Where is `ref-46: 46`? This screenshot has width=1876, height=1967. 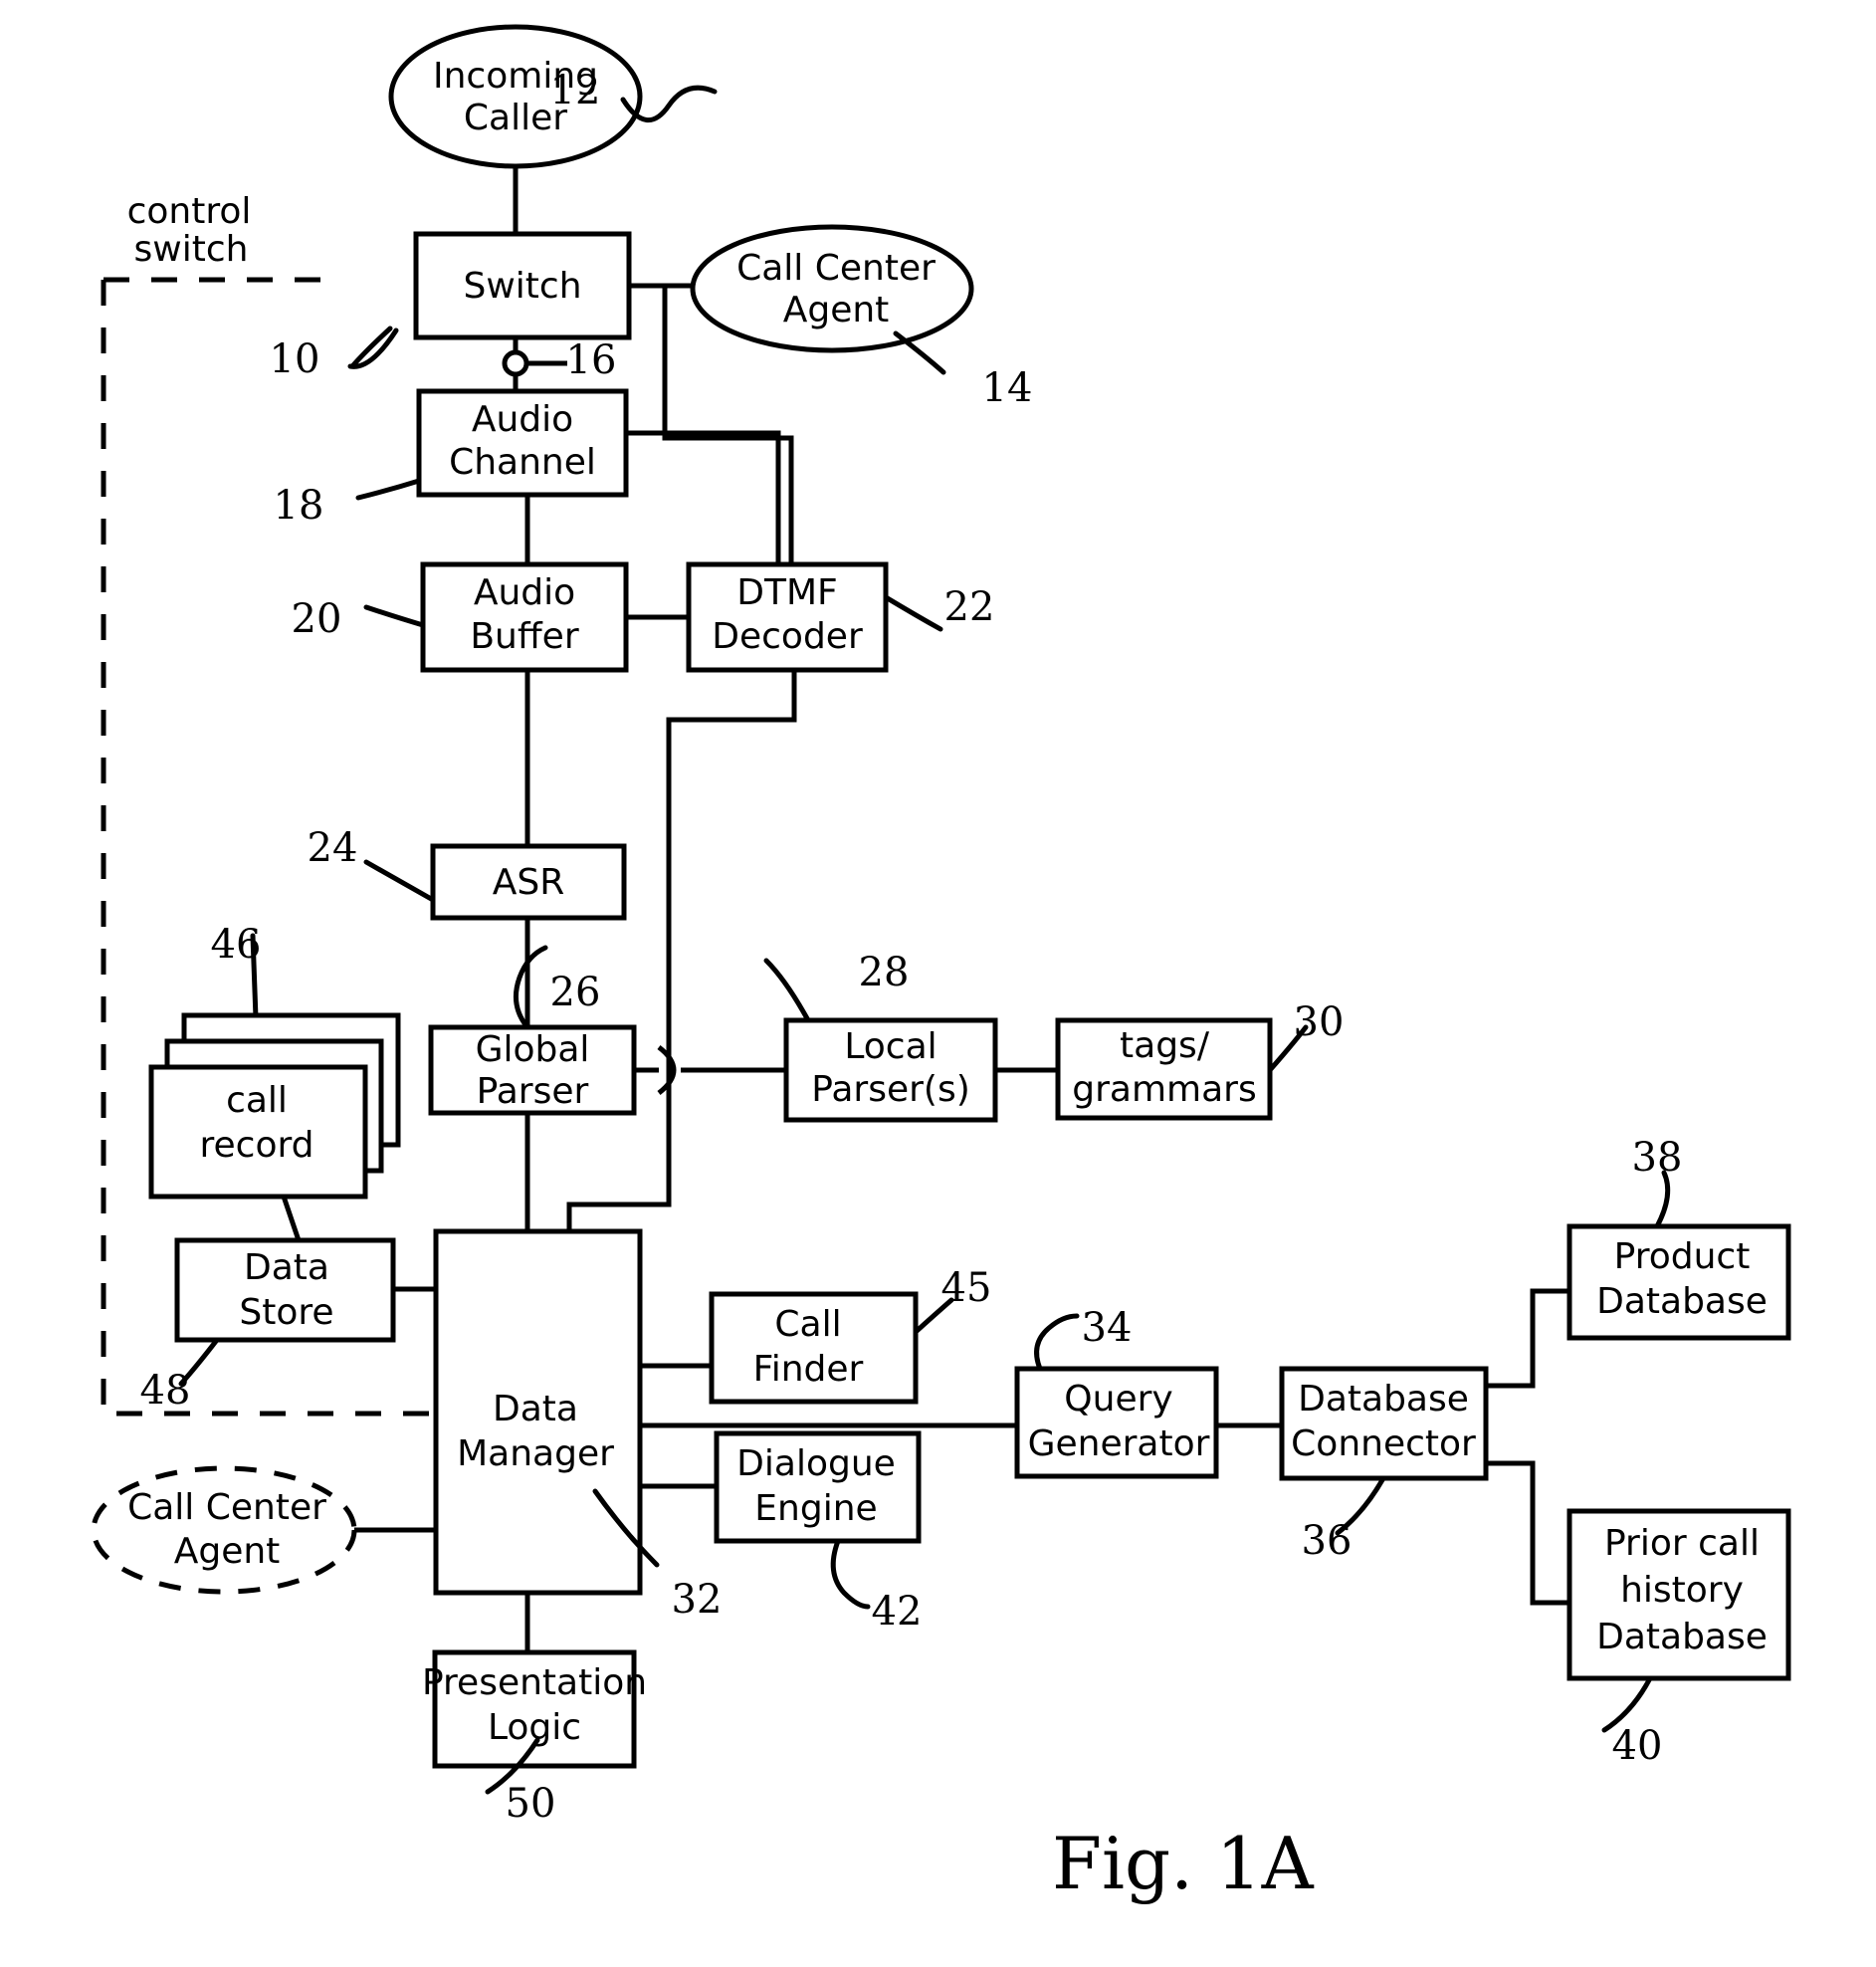 ref-46: 46 is located at coordinates (236, 945).